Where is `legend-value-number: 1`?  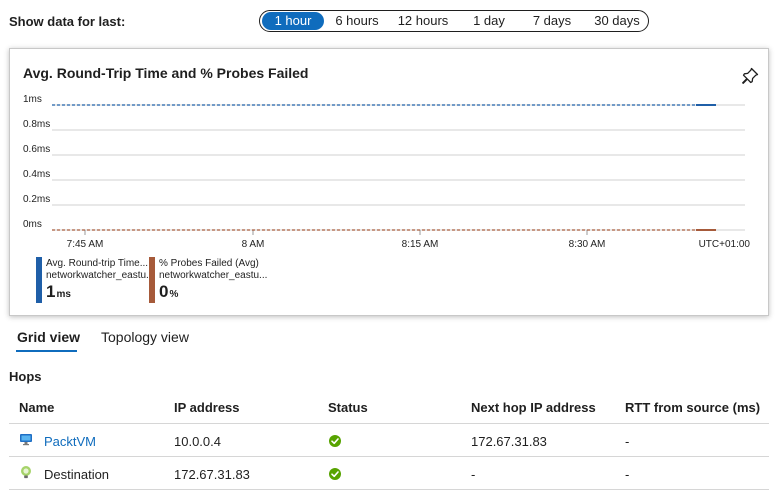 legend-value-number: 1 is located at coordinates (51, 291).